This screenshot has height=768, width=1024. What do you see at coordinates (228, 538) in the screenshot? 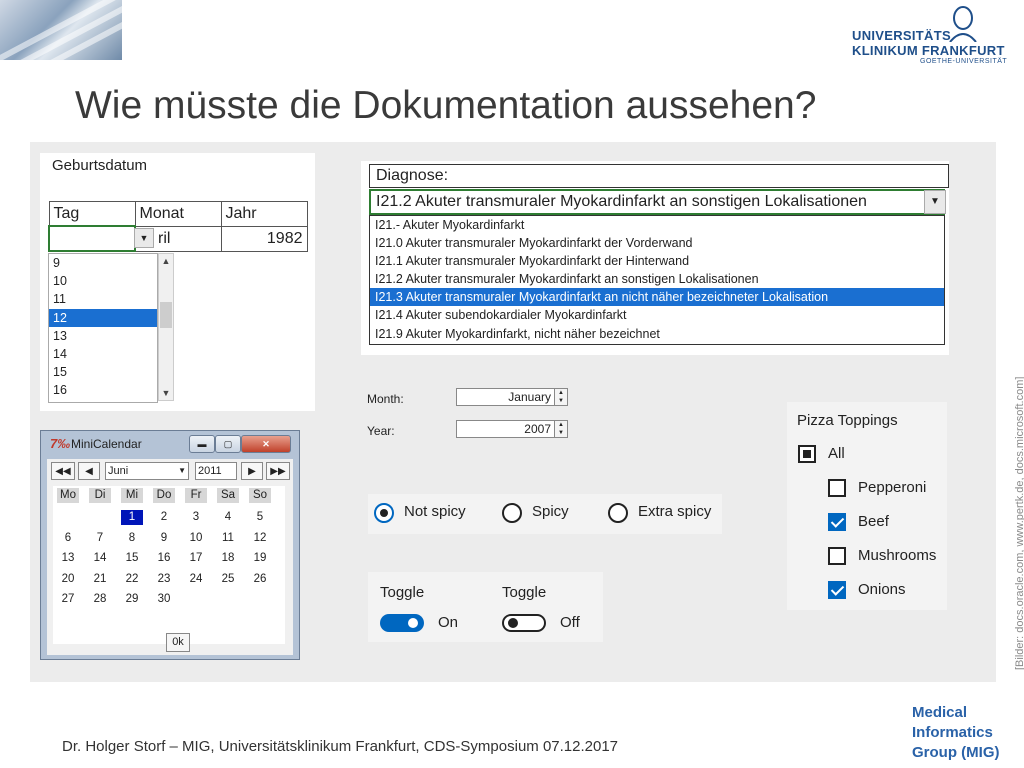
I see `calendar-day: 11` at bounding box center [228, 538].